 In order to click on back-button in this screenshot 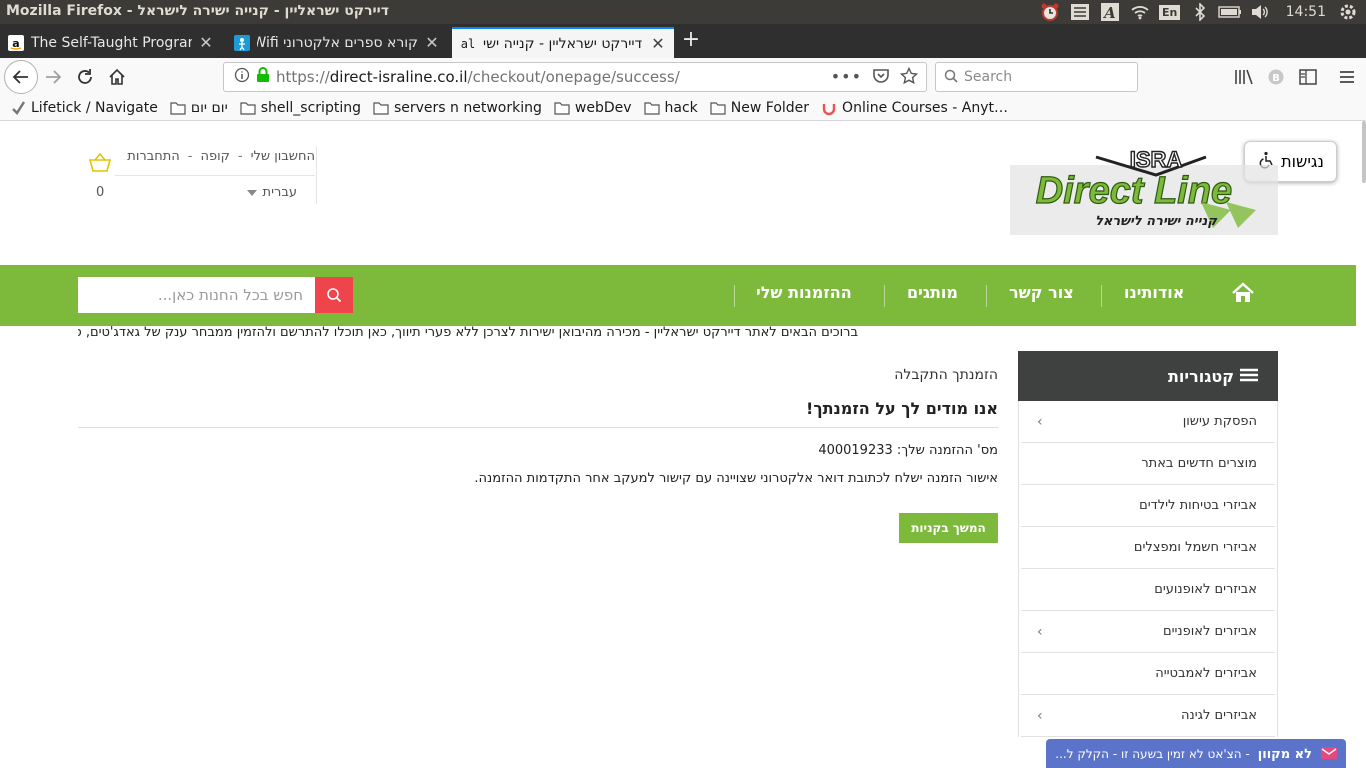, I will do `click(21, 77)`.